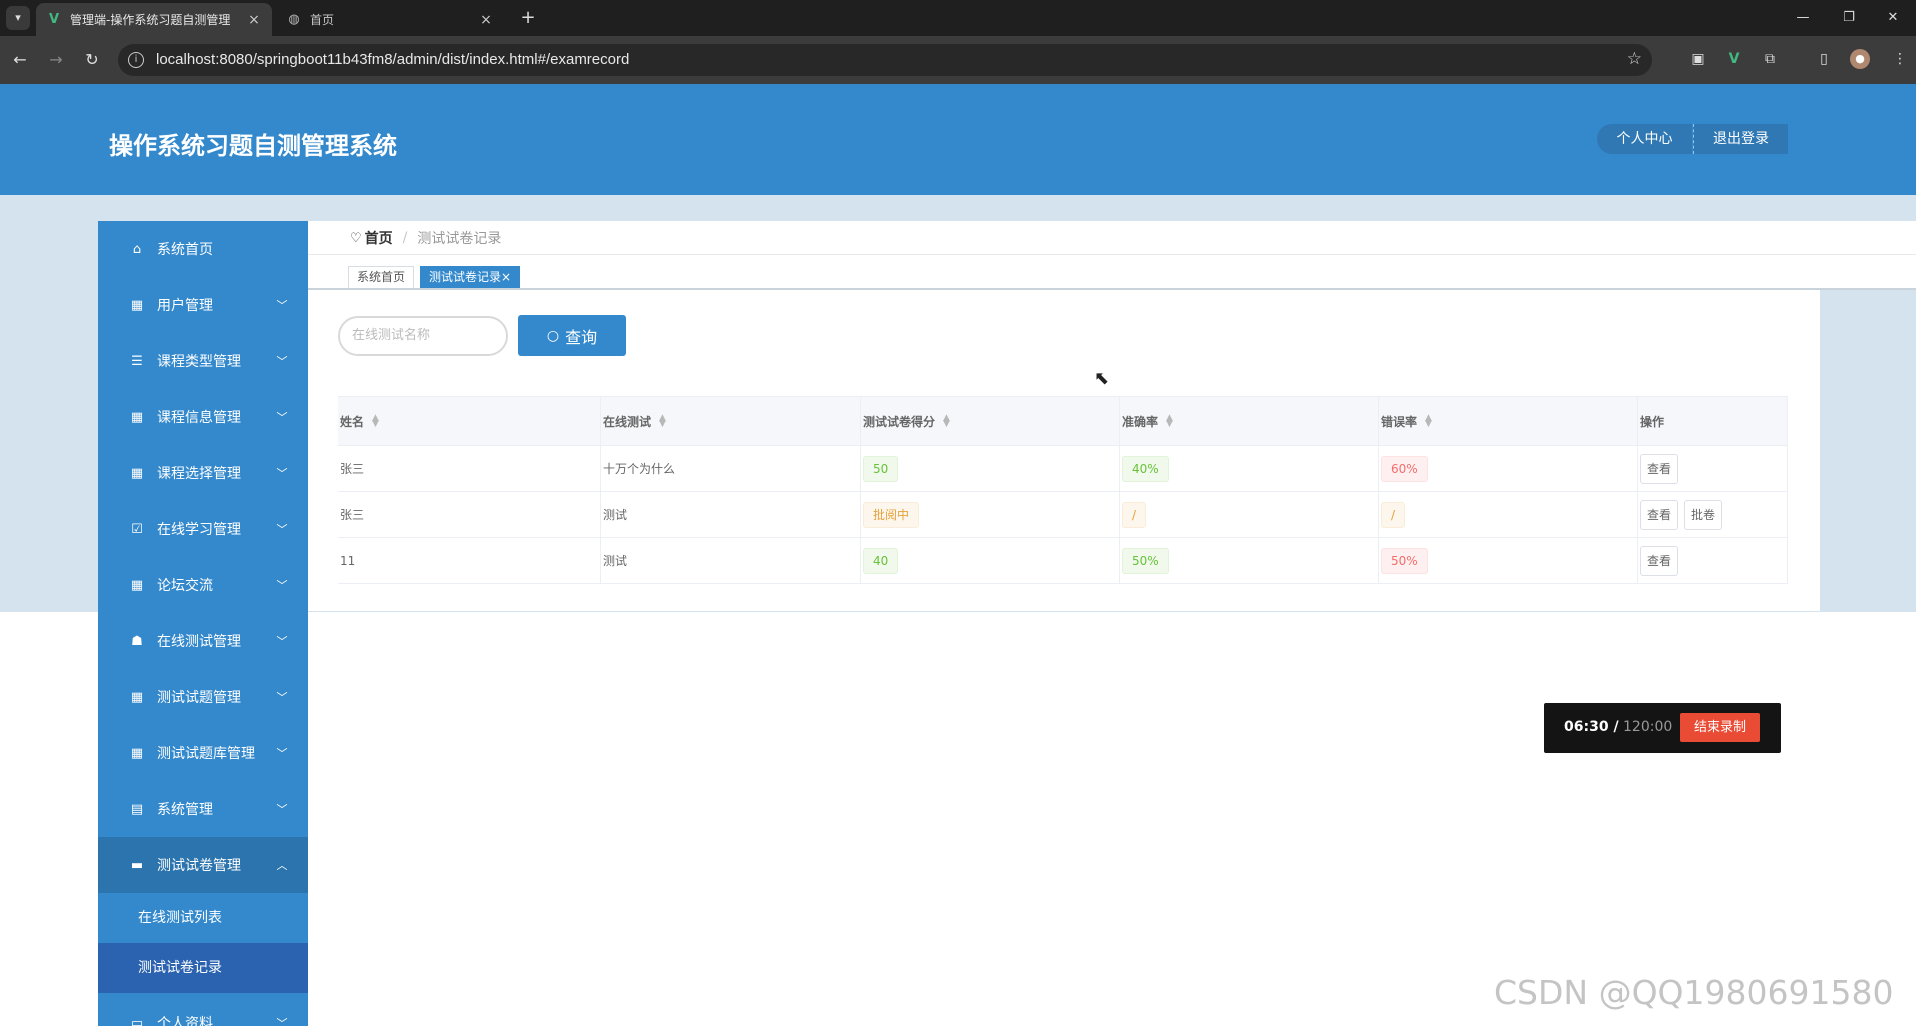  I want to click on chat-icon: ▤, so click(137, 809).